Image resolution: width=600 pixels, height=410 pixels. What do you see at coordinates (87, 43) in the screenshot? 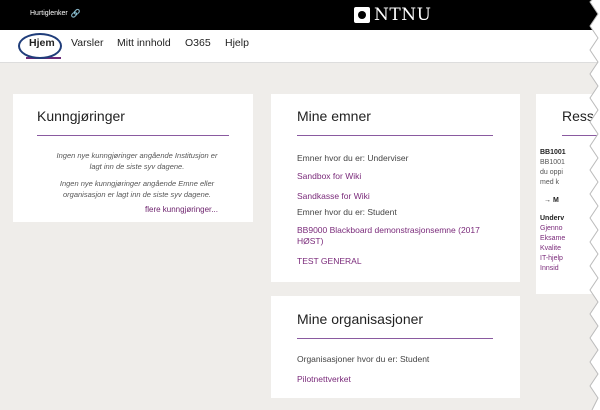
I see `tab-varsler: Varsler` at bounding box center [87, 43].